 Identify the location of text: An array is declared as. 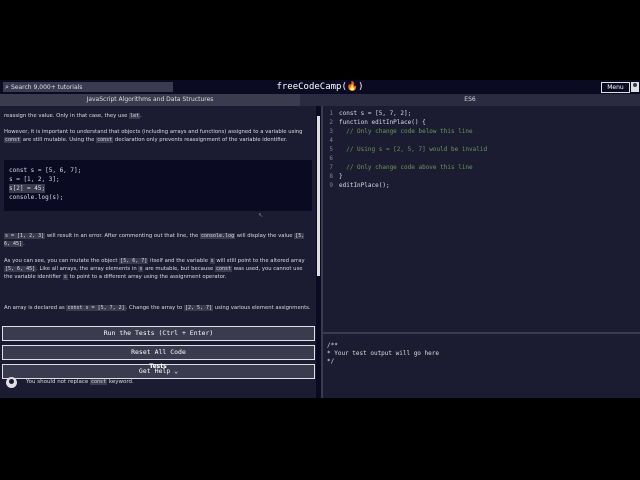
(34, 308).